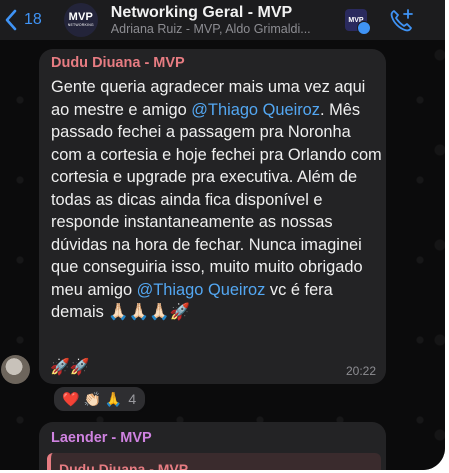 This screenshot has width=449, height=473. I want to click on reaction-count: 4, so click(132, 399).